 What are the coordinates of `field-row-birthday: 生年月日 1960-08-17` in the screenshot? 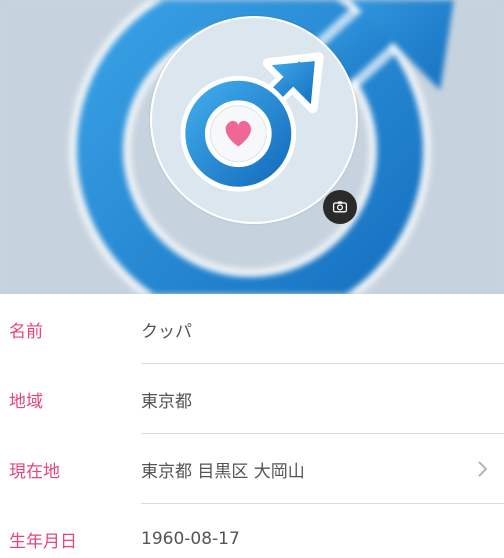 It's located at (252, 531).